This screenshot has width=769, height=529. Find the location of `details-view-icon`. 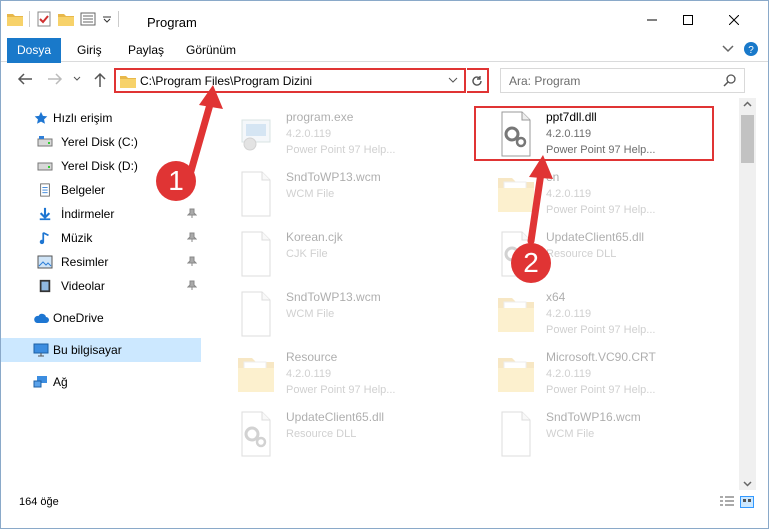

details-view-icon is located at coordinates (727, 502).